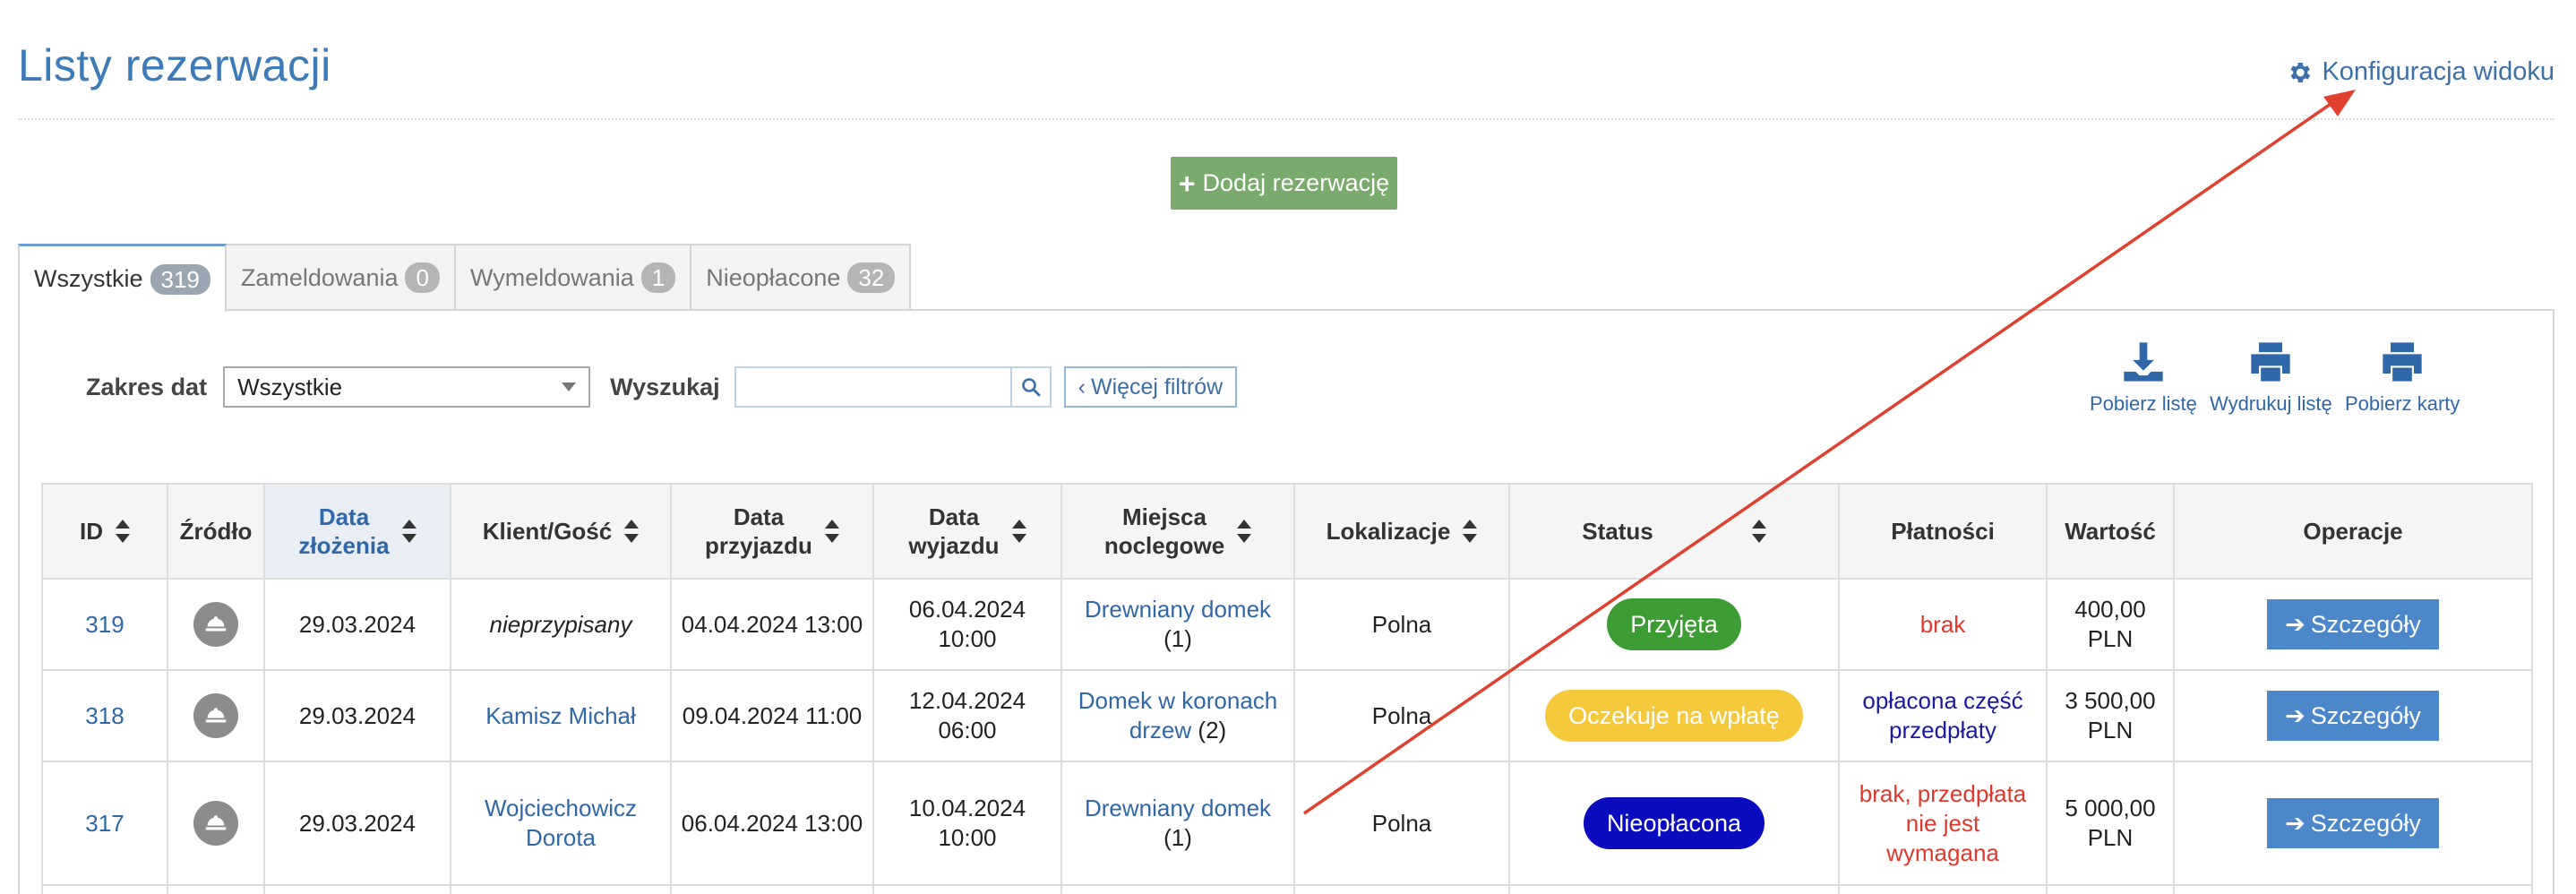 This screenshot has height=894, width=2576. I want to click on col-client-header: Klient/Gość, so click(561, 531).